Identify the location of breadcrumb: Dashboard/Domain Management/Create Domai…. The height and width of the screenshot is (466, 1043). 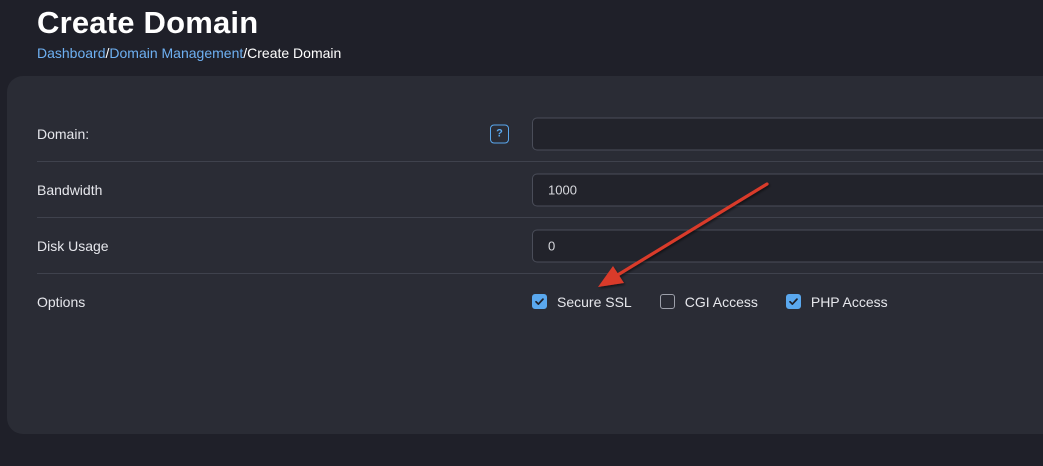
(189, 53).